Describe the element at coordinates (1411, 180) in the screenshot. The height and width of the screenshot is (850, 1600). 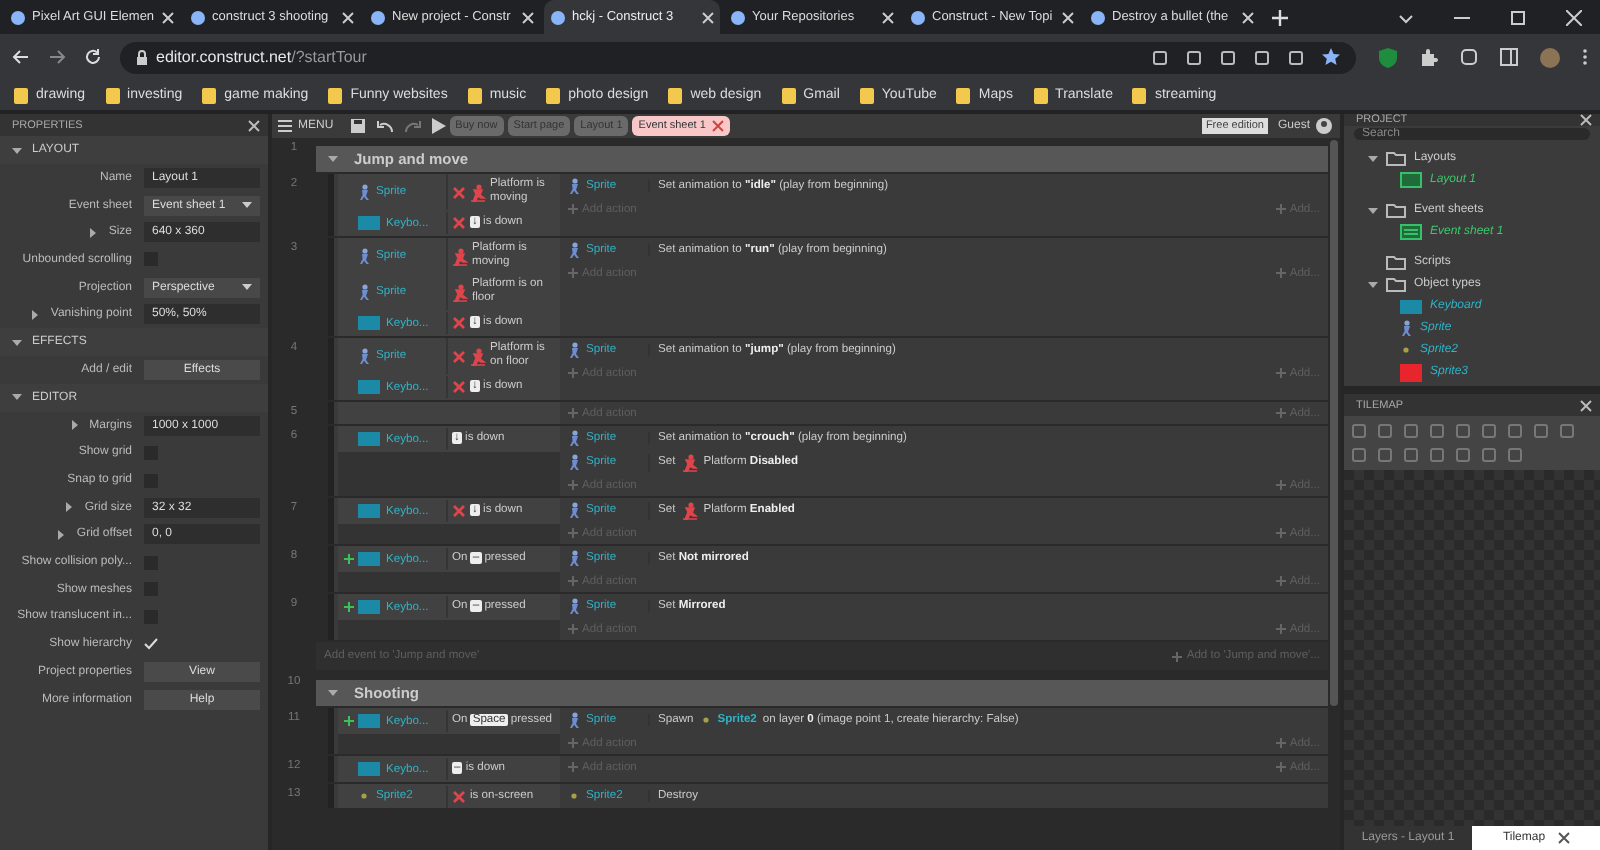
I see `layout-icon` at that location.